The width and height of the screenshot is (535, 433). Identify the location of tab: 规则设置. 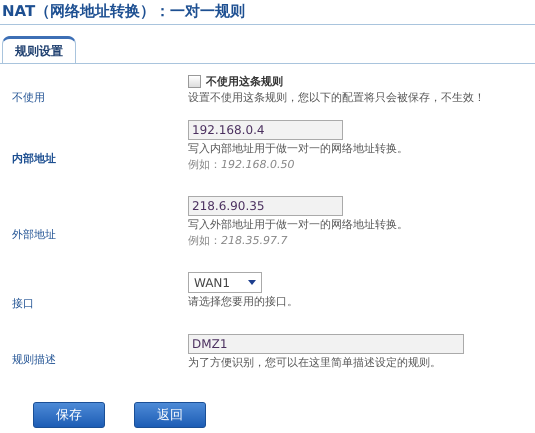
(39, 49).